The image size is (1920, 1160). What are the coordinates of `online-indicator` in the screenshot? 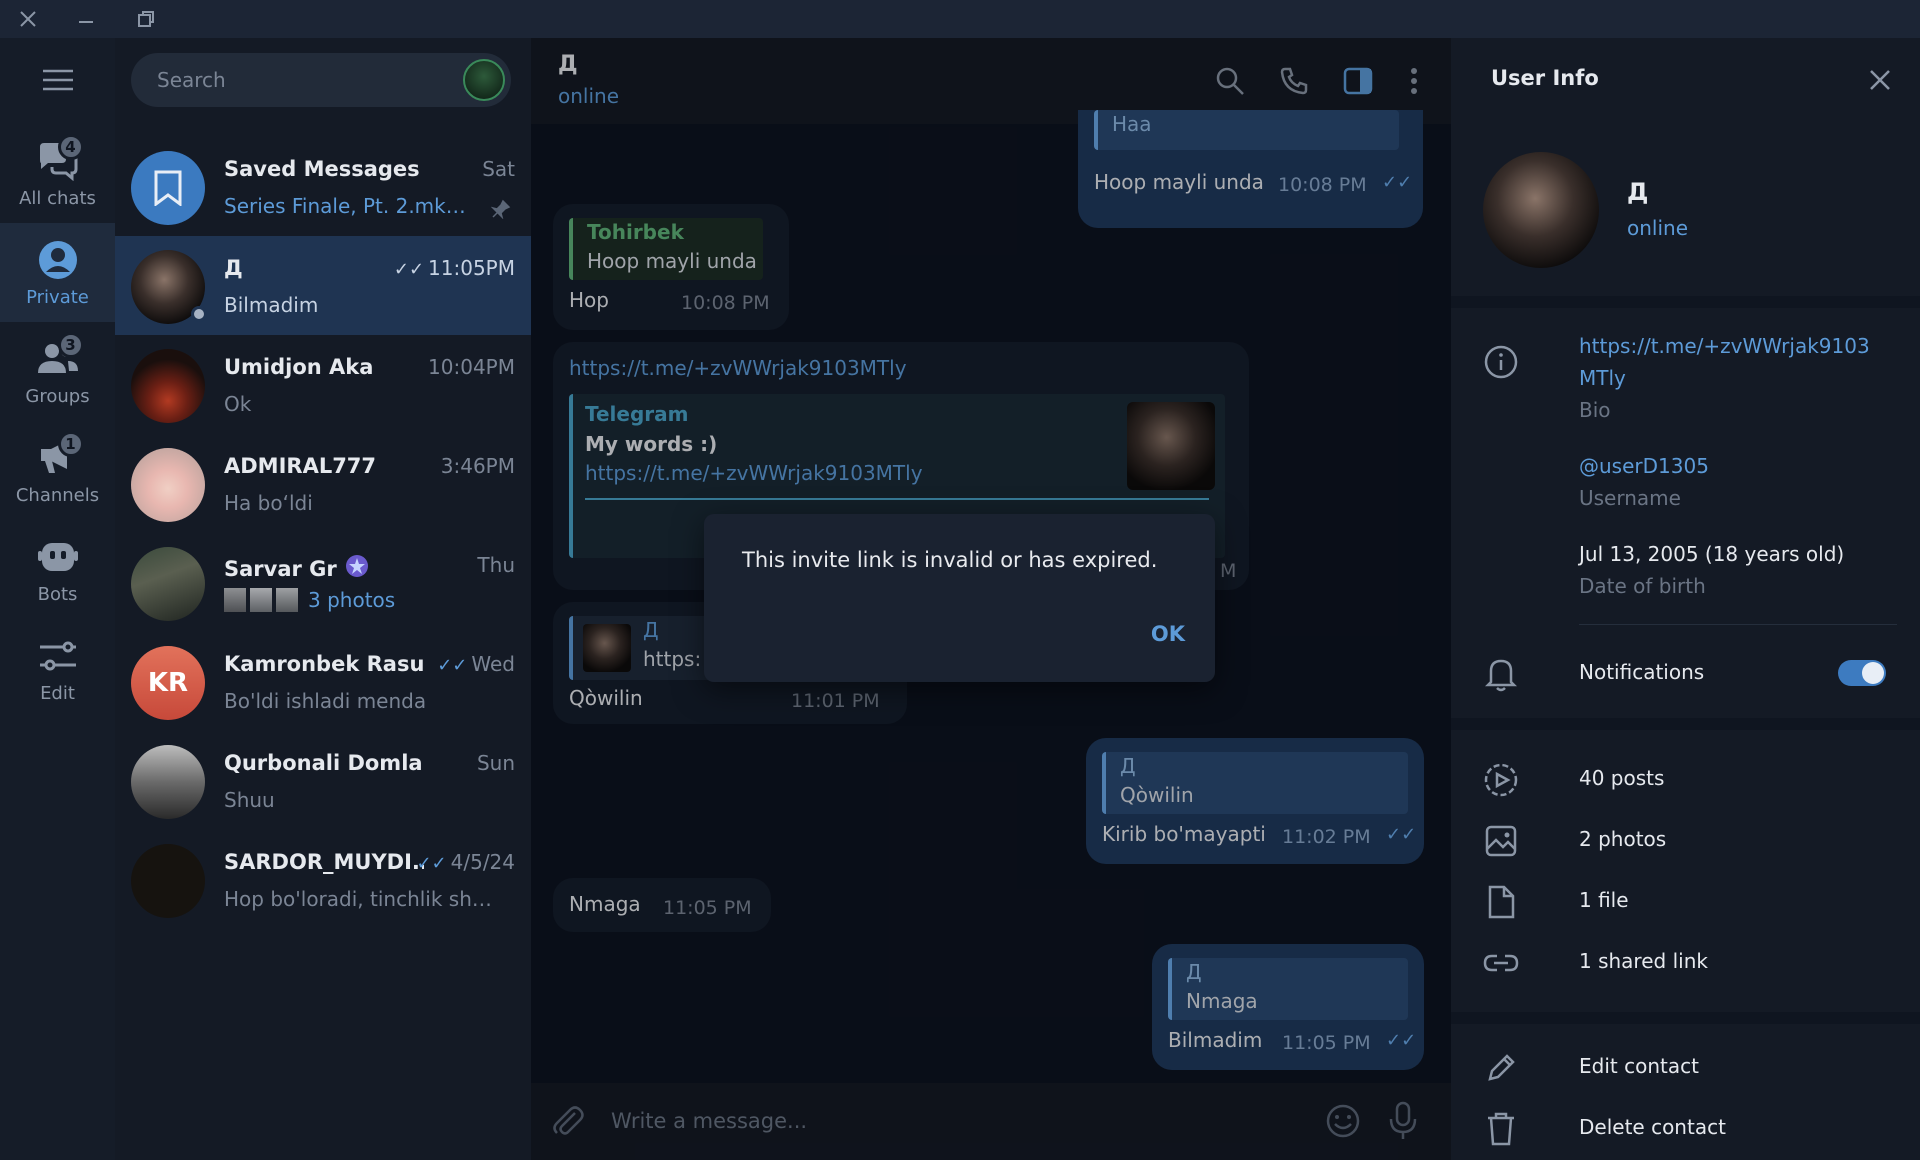 It's located at (199, 314).